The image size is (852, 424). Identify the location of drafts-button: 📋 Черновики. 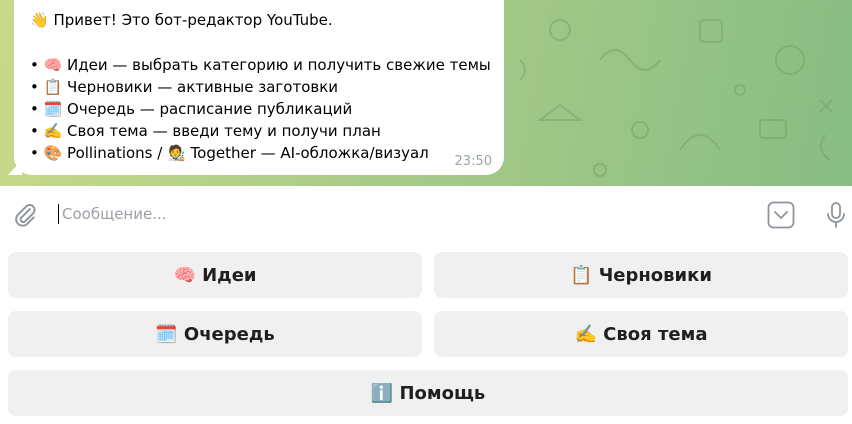
(641, 275).